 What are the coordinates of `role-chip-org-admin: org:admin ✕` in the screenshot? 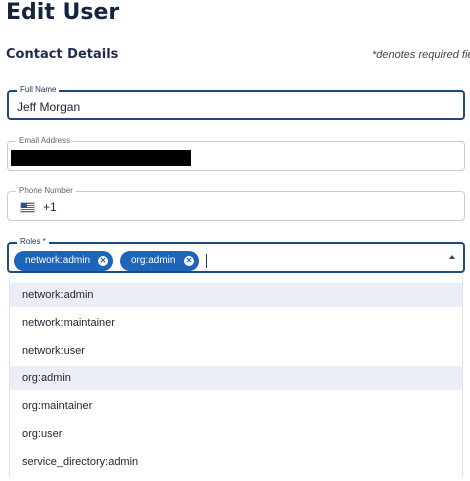 It's located at (159, 261).